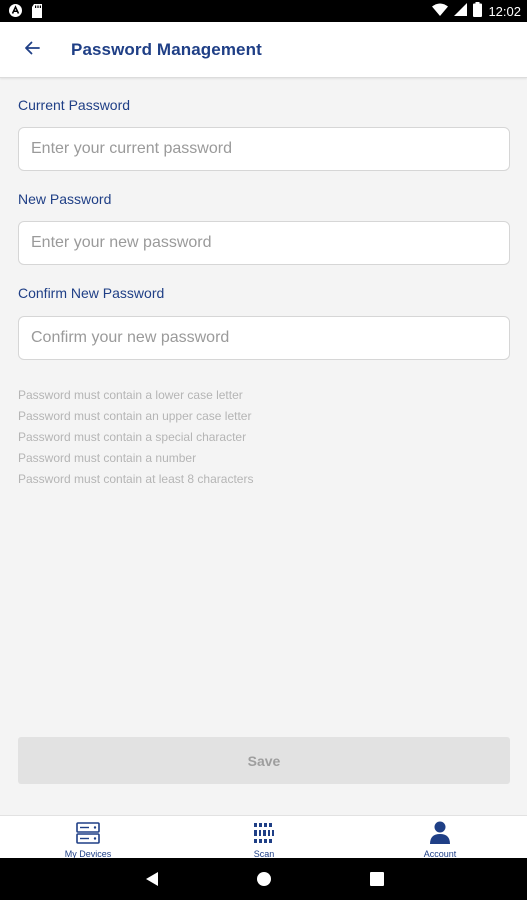 The height and width of the screenshot is (900, 527). I want to click on nav-item-my-devices: My Devices, so click(88, 837).